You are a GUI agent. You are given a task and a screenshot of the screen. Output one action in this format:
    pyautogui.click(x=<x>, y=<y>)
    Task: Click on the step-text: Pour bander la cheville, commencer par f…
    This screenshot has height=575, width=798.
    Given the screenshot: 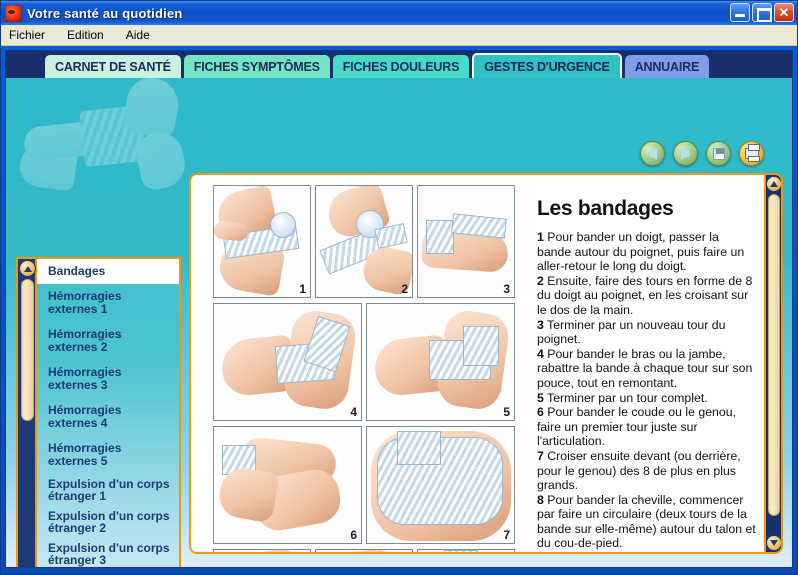 What is the action you would take?
    pyautogui.click(x=646, y=521)
    